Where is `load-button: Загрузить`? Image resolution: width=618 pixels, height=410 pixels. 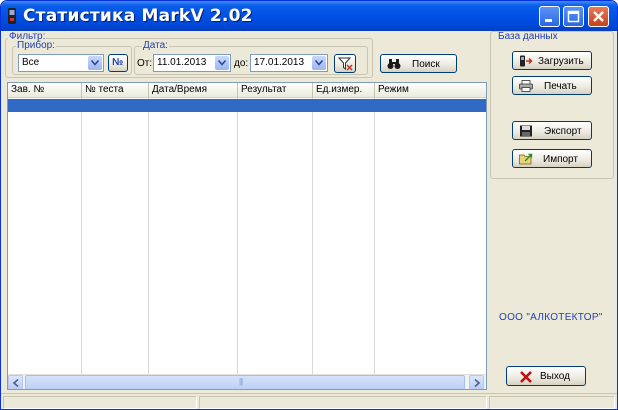 load-button: Загрузить is located at coordinates (552, 60).